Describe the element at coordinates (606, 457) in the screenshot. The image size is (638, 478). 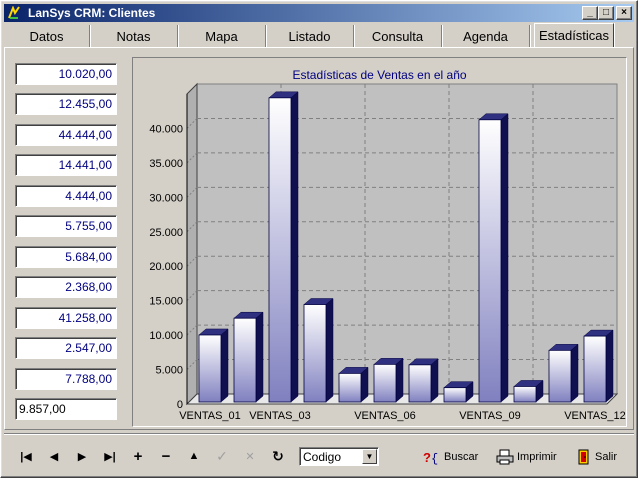
I see `salir-label: Salir` at that location.